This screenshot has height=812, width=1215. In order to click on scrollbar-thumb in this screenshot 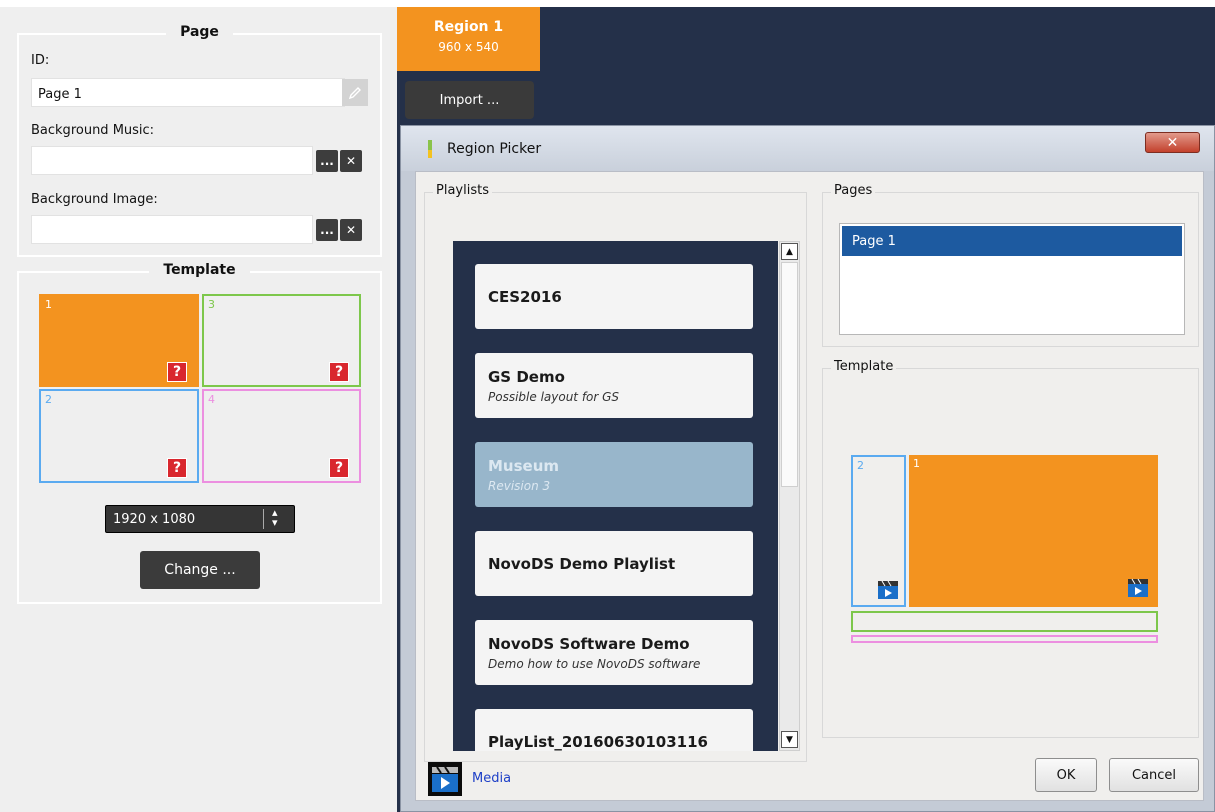, I will do `click(789, 374)`.